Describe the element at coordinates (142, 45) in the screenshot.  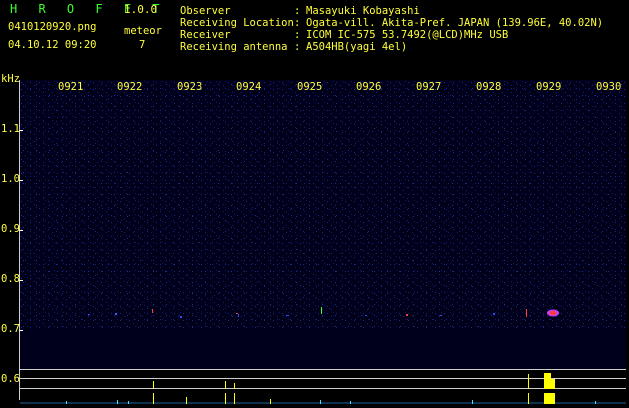
I see `meteor-count: 7` at that location.